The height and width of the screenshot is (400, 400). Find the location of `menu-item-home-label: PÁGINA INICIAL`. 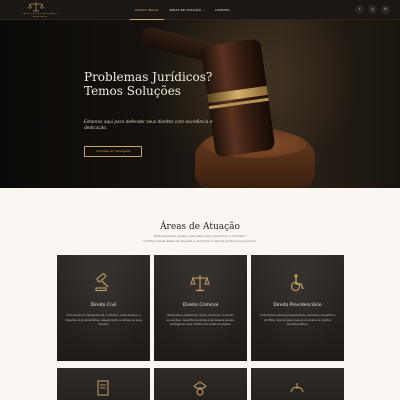

menu-item-home-label: PÁGINA INICIAL is located at coordinates (147, 10).